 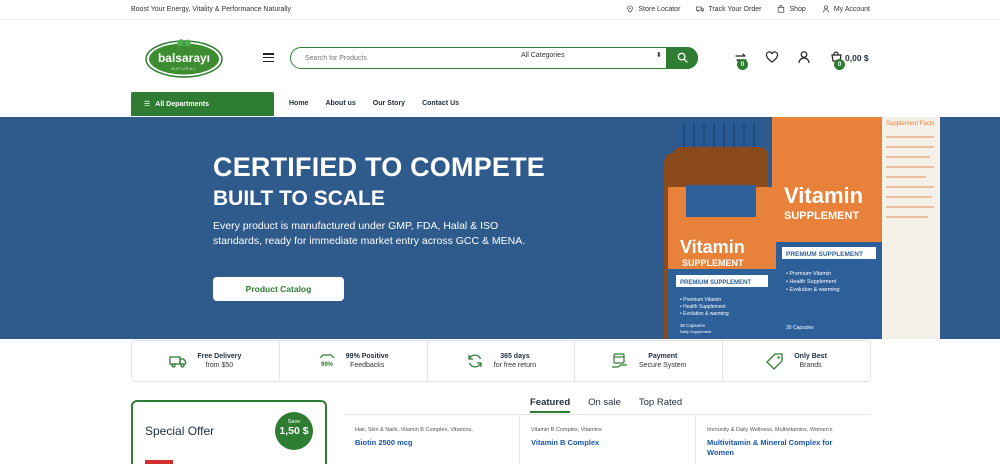 What do you see at coordinates (839, 64) in the screenshot?
I see `cart-count-badge: 0` at bounding box center [839, 64].